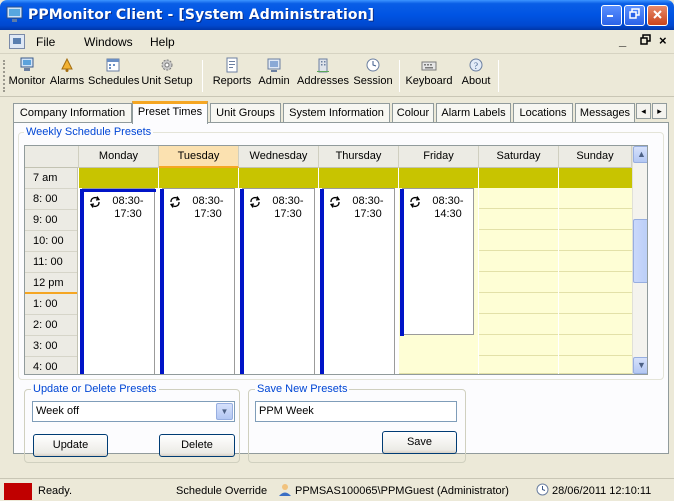 This screenshot has height=501, width=674. What do you see at coordinates (659, 111) in the screenshot?
I see `tab-scroll-right-icon: ▸` at bounding box center [659, 111].